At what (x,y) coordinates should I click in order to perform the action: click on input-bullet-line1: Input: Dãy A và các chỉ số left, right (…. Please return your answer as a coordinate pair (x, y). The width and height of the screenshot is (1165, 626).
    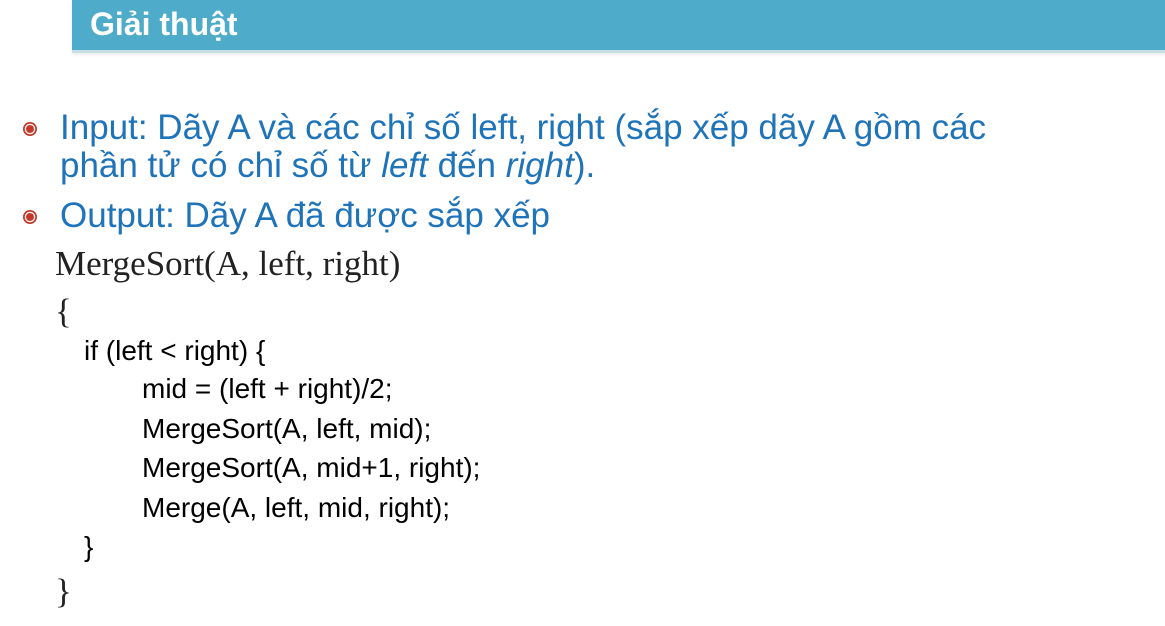
    Looking at the image, I should click on (523, 127).